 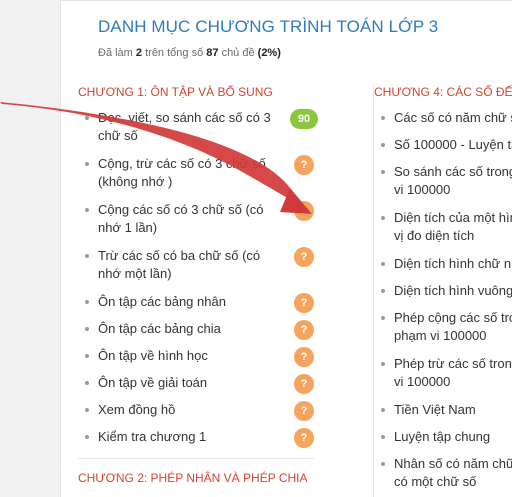 I want to click on lesson-link: Ôn tập các bảng chia, so click(x=190, y=329).